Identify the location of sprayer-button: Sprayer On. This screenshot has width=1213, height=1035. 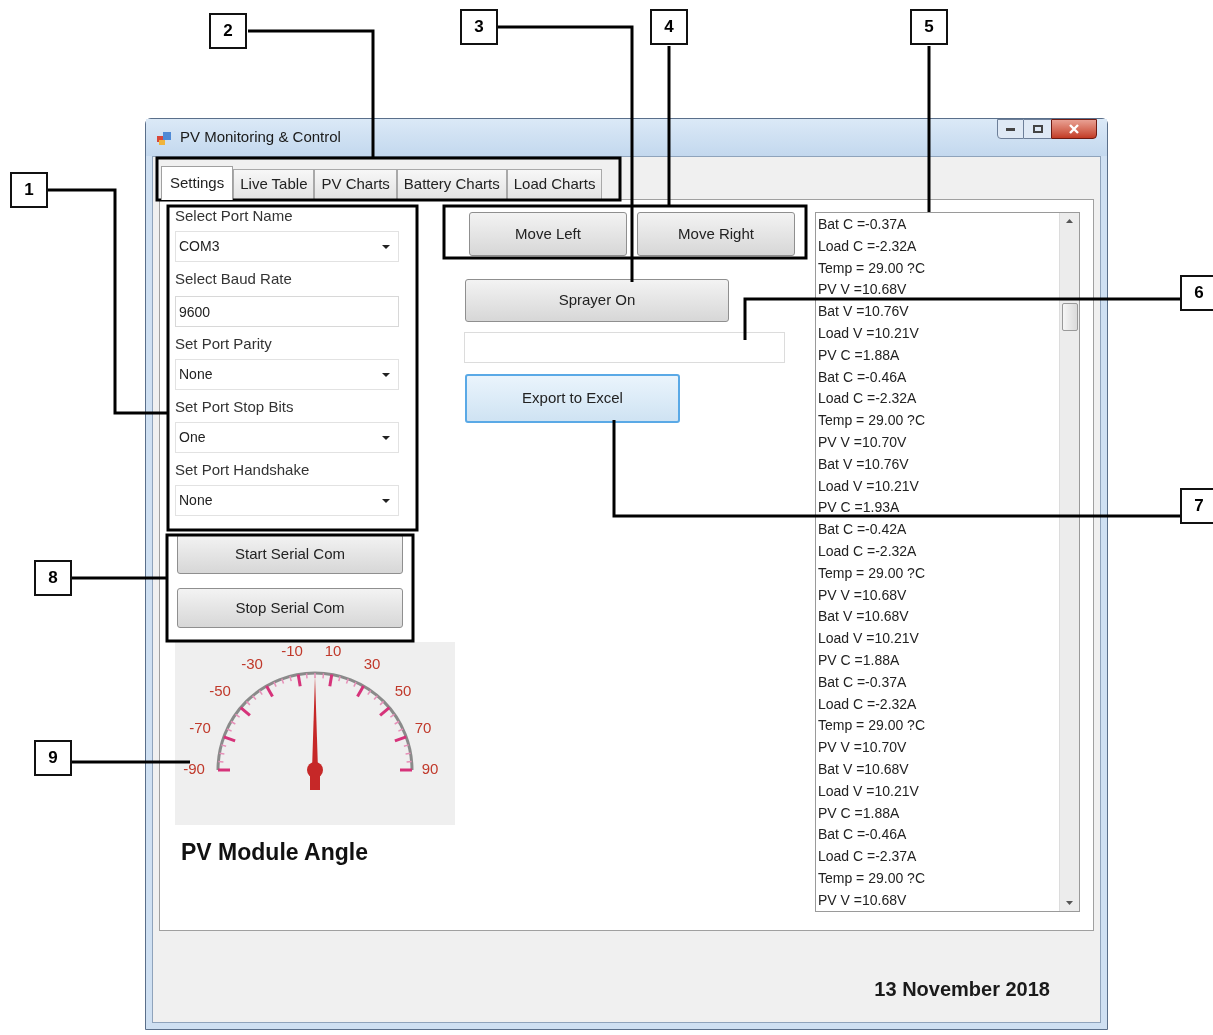
(597, 300).